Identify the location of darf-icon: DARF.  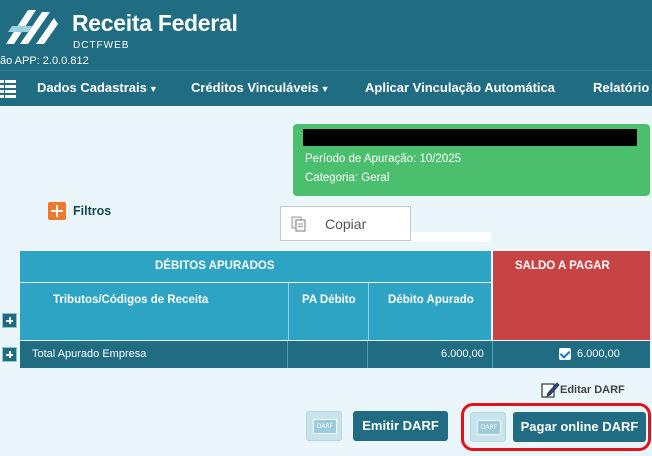
(325, 426).